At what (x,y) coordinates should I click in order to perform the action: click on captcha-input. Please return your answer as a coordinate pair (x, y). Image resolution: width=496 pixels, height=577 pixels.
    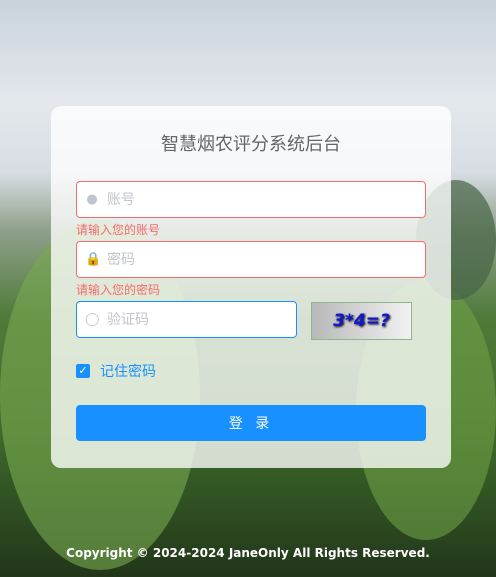
    Looking at the image, I should click on (195, 319).